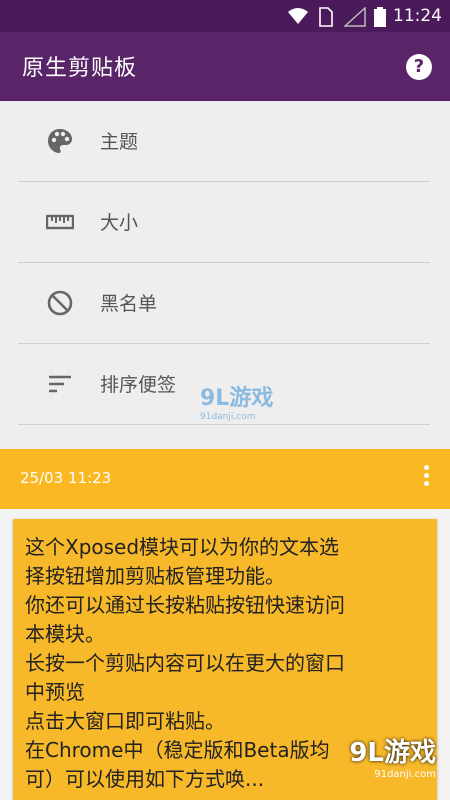 The height and width of the screenshot is (800, 450). What do you see at coordinates (417, 16) in the screenshot?
I see `status-time: 11:24` at bounding box center [417, 16].